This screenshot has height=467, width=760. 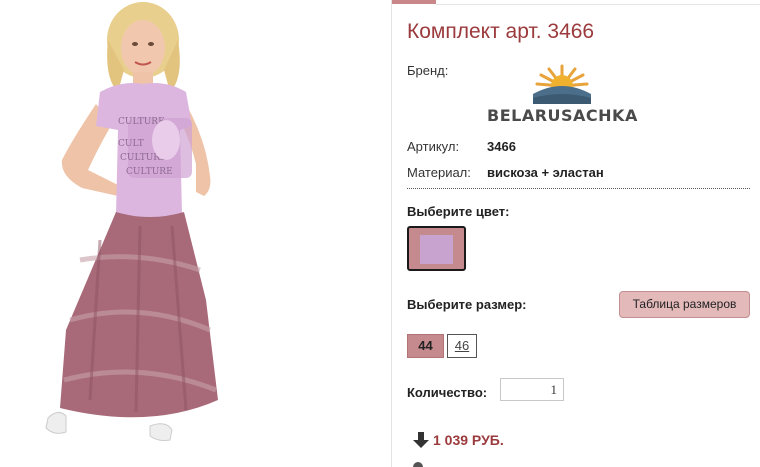 I want to click on panel-divider, so click(x=391, y=233).